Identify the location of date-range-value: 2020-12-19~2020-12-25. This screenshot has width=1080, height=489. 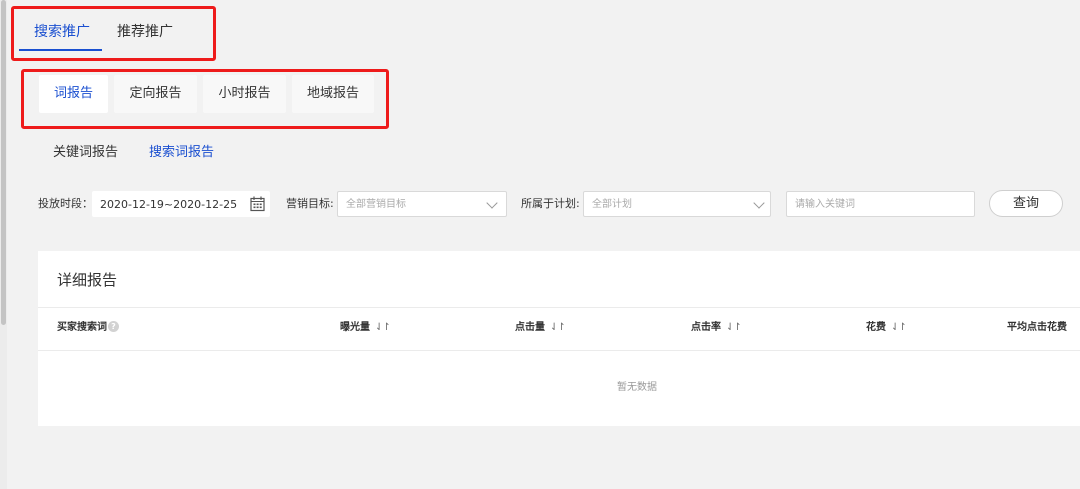
(169, 204).